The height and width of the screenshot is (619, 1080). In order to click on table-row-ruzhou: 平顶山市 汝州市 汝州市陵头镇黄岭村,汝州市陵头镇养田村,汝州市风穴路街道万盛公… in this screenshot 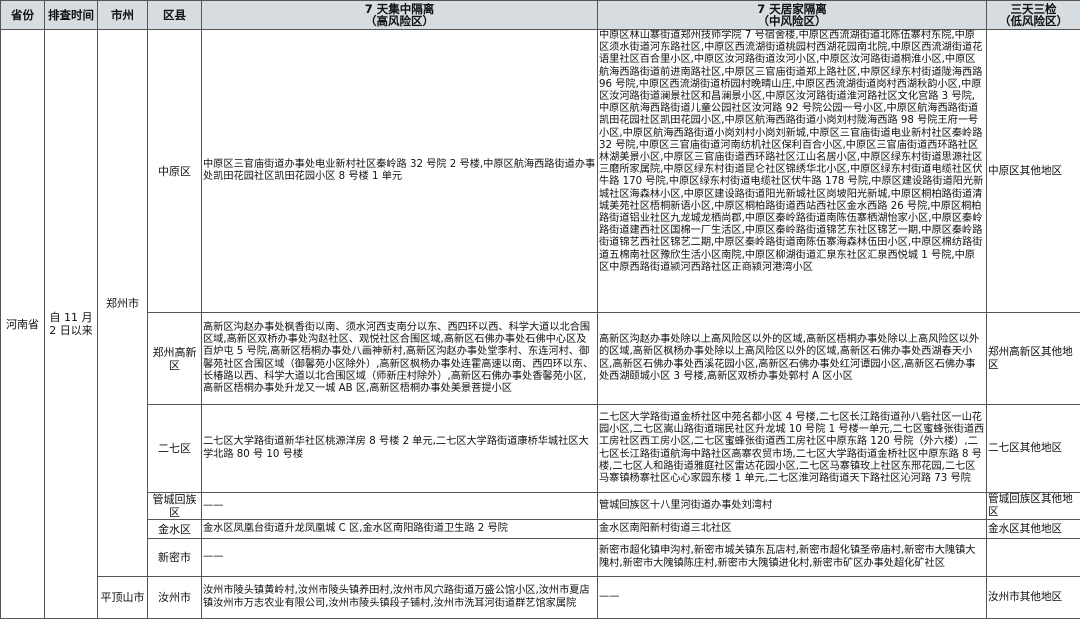, I will do `click(540, 598)`.